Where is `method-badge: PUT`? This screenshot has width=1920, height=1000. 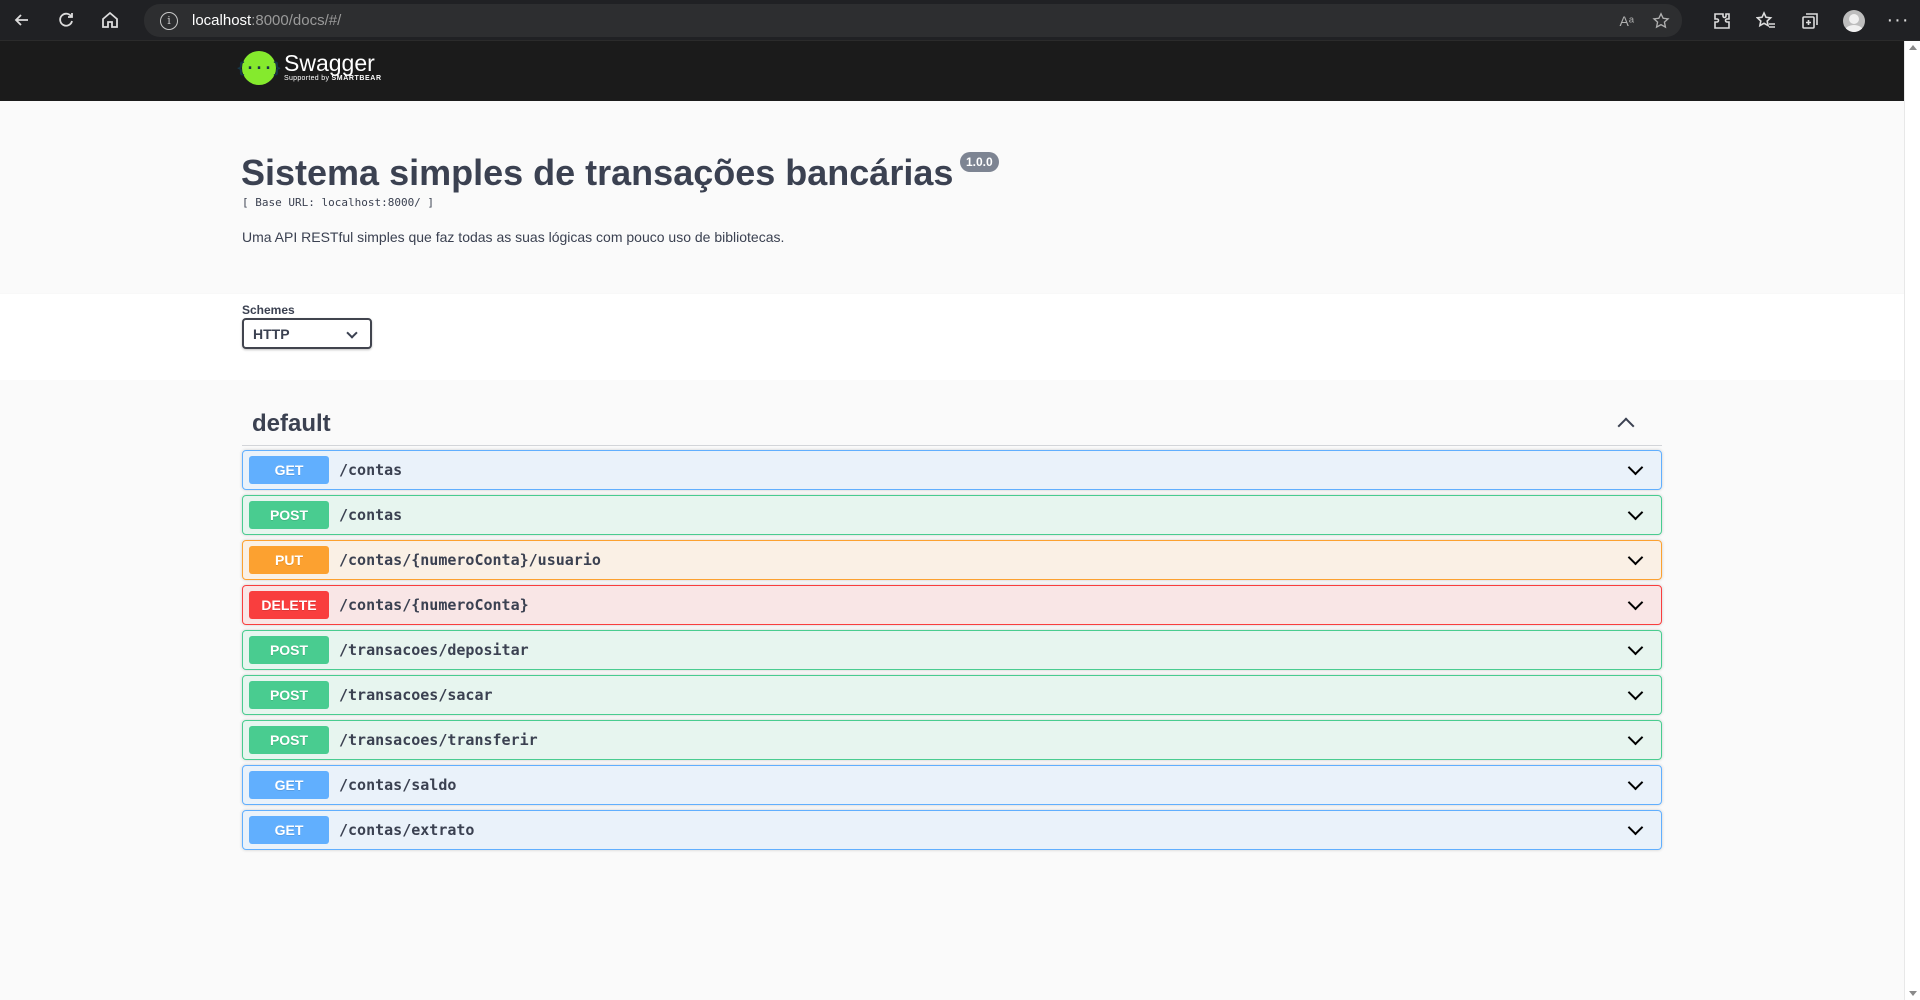
method-badge: PUT is located at coordinates (289, 560).